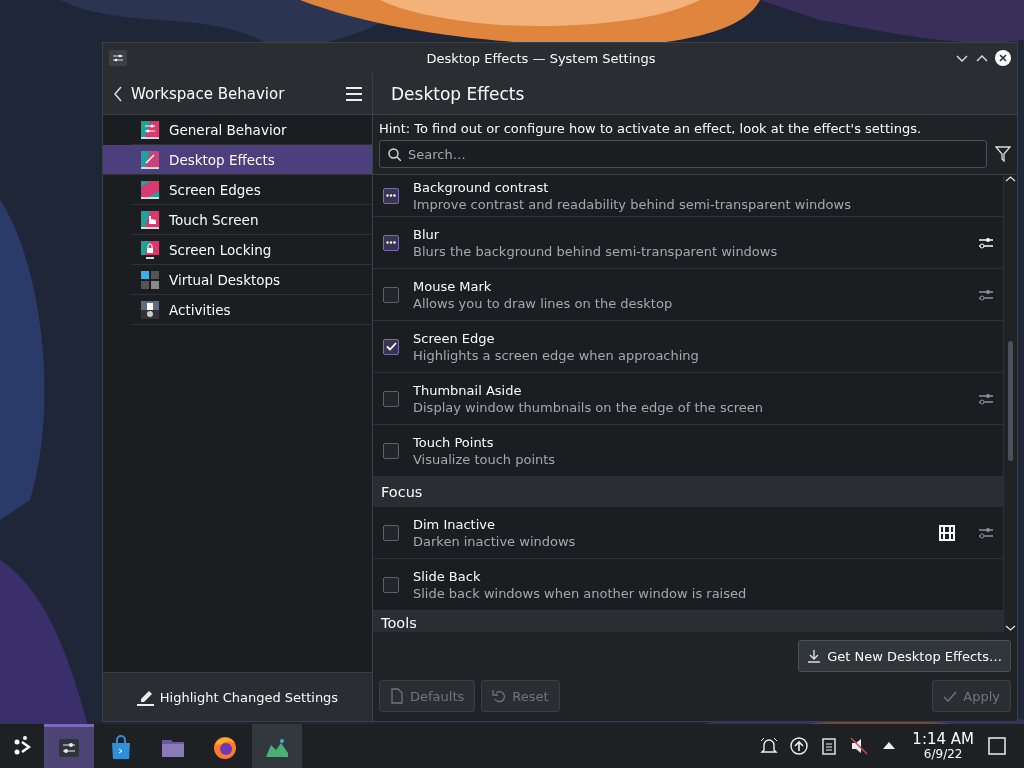 The height and width of the screenshot is (768, 1024). I want to click on download-icon, so click(814, 656).